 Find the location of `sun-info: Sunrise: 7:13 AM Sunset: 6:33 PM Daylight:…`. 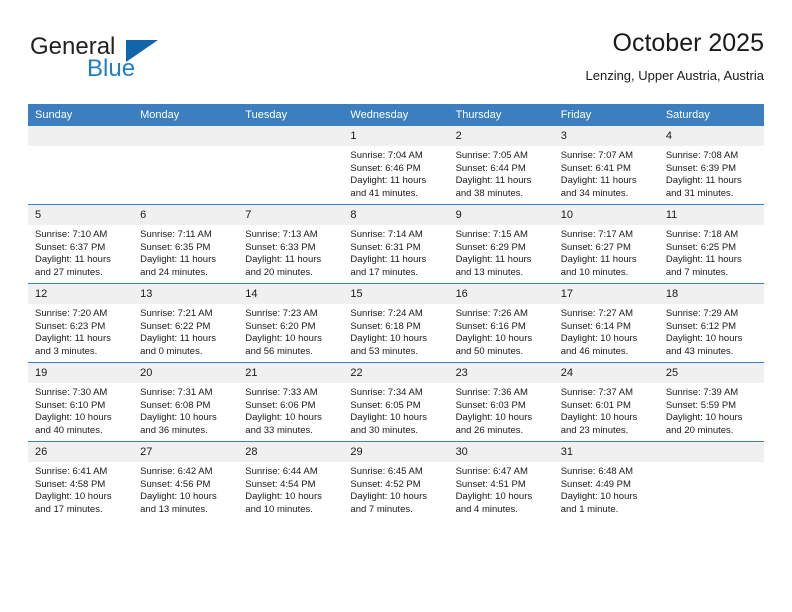

sun-info: Sunrise: 7:13 AM Sunset: 6:33 PM Daylight:… is located at coordinates (290, 252).